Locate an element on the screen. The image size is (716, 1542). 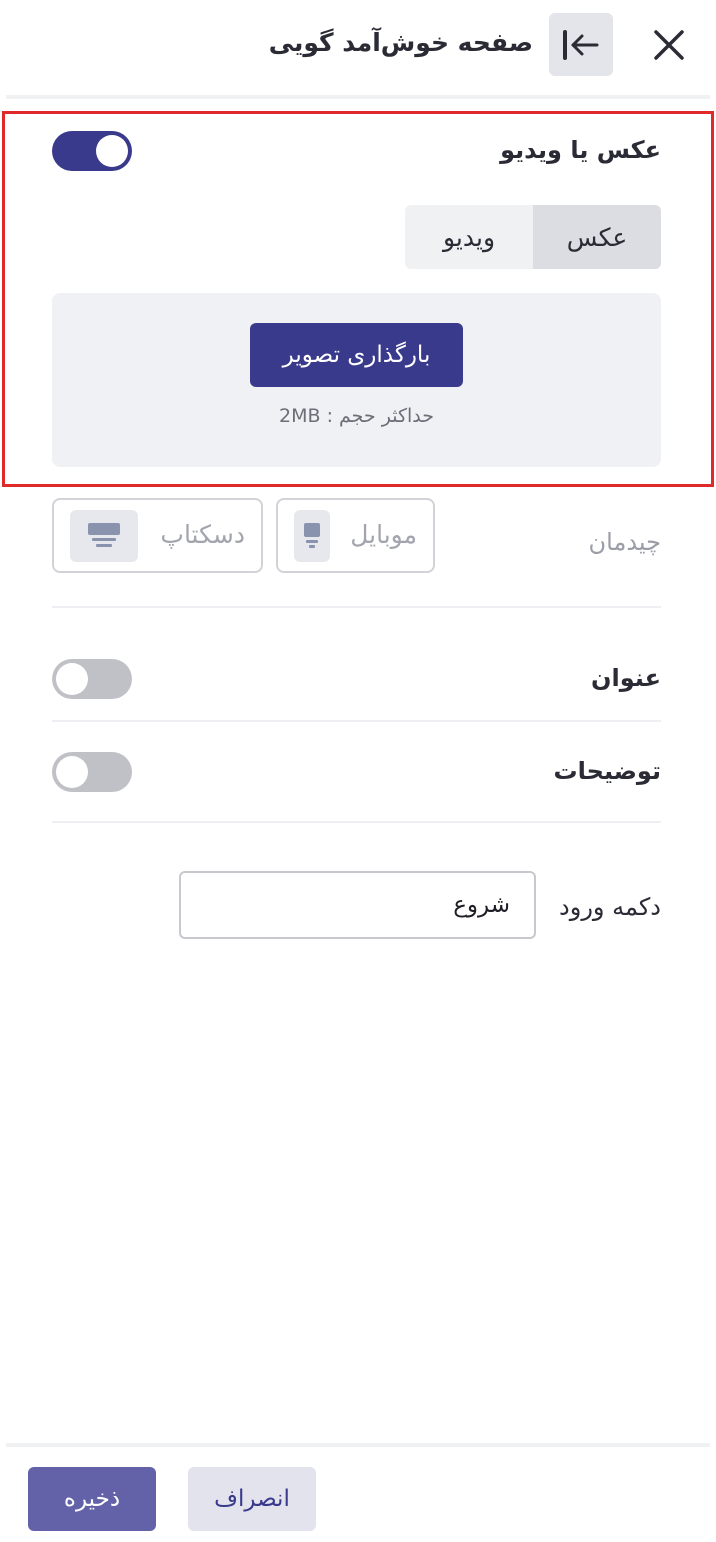
media-type-tabs: ویدیو عکس is located at coordinates (533, 237).